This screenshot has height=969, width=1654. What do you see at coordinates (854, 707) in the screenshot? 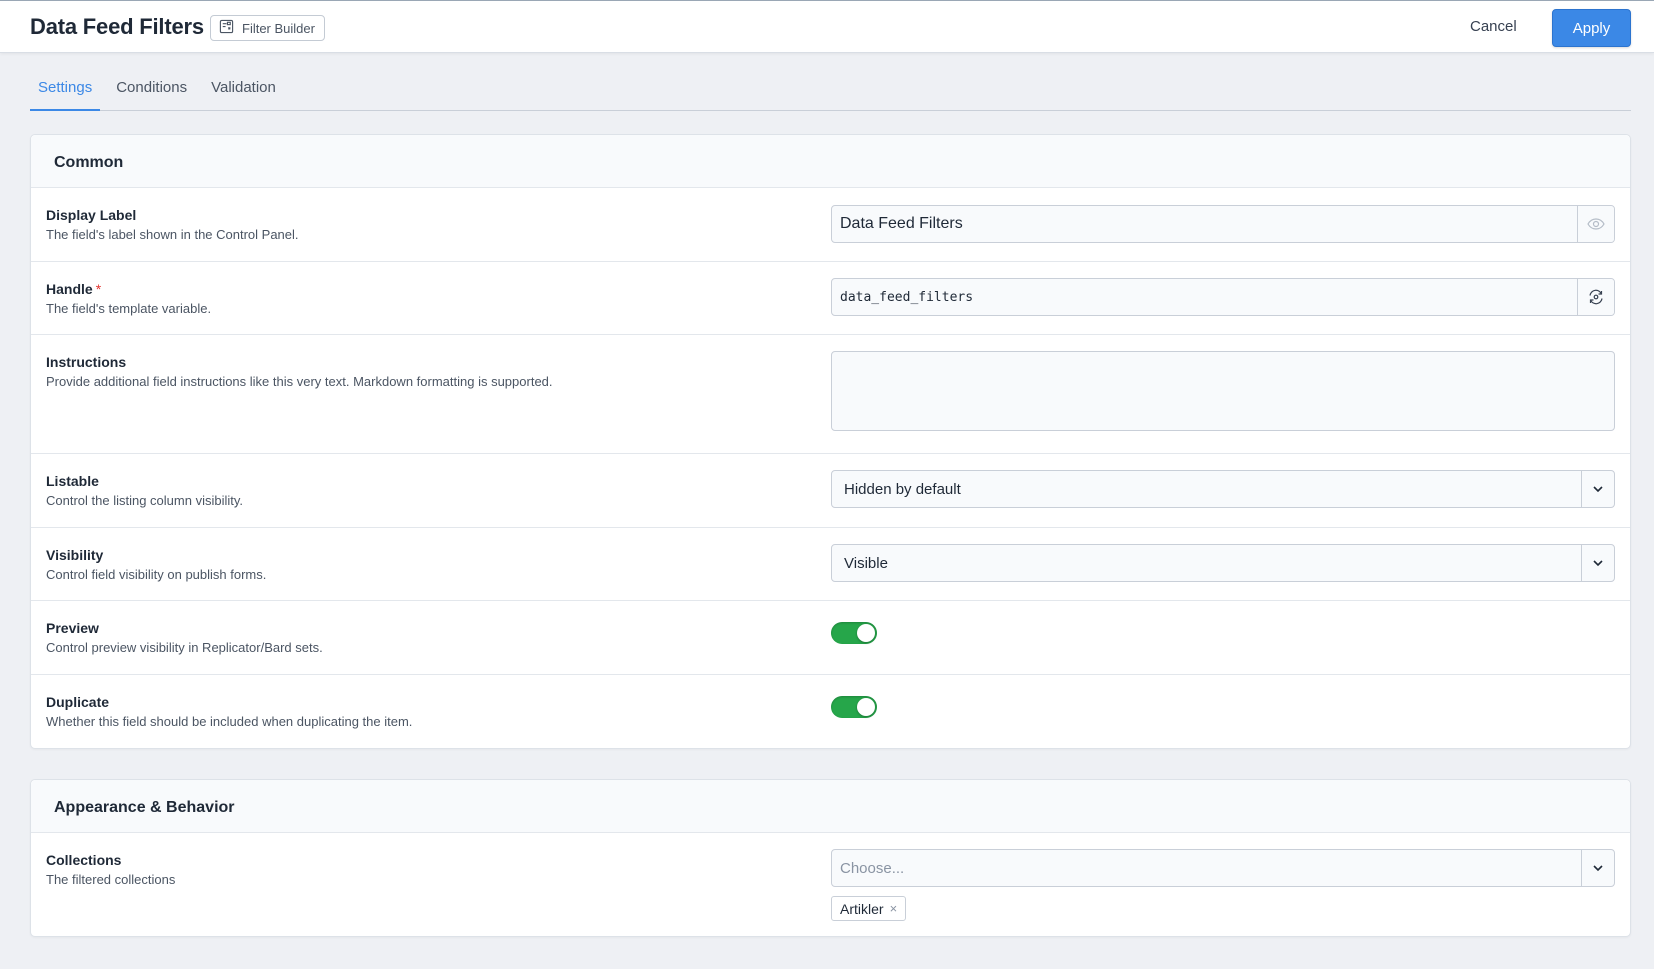
I see `duplicate-toggle` at bounding box center [854, 707].